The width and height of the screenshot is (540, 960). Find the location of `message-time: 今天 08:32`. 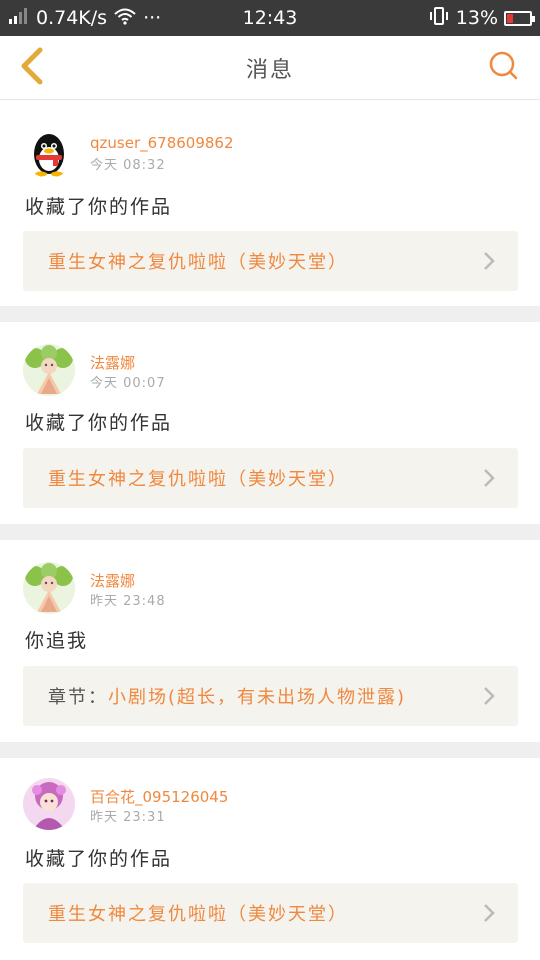

message-time: 今天 08:32 is located at coordinates (128, 165).